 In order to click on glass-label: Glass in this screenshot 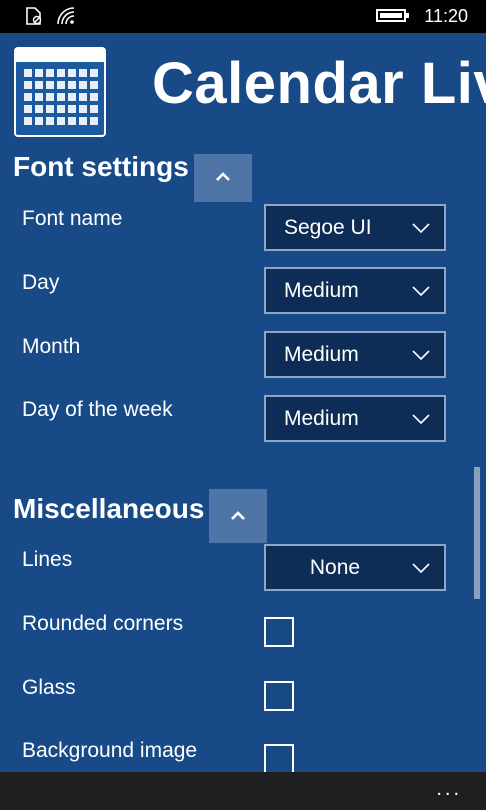, I will do `click(49, 687)`.